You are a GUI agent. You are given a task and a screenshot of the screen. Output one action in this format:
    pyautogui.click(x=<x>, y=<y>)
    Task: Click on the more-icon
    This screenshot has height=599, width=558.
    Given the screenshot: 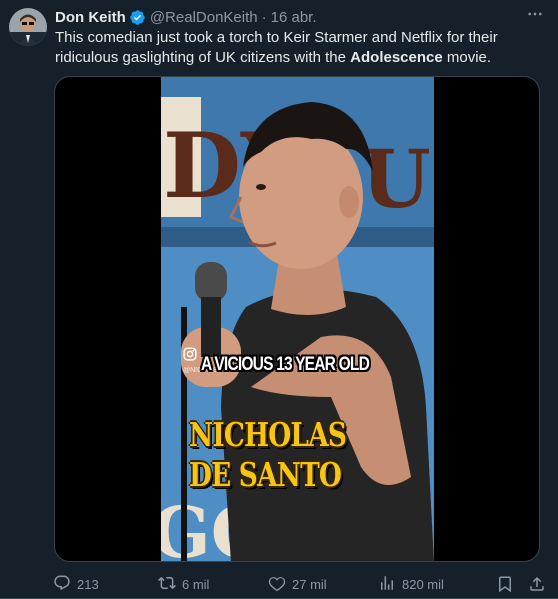 What is the action you would take?
    pyautogui.click(x=535, y=16)
    